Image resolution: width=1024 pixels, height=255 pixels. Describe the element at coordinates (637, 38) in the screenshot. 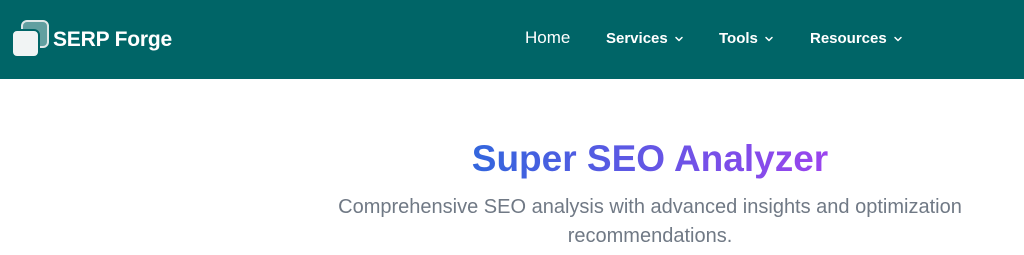

I see `nav-item-services-label: Services` at that location.